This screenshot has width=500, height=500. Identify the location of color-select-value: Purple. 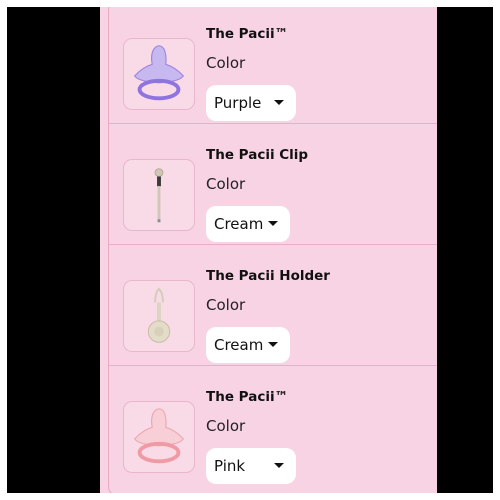
(238, 103).